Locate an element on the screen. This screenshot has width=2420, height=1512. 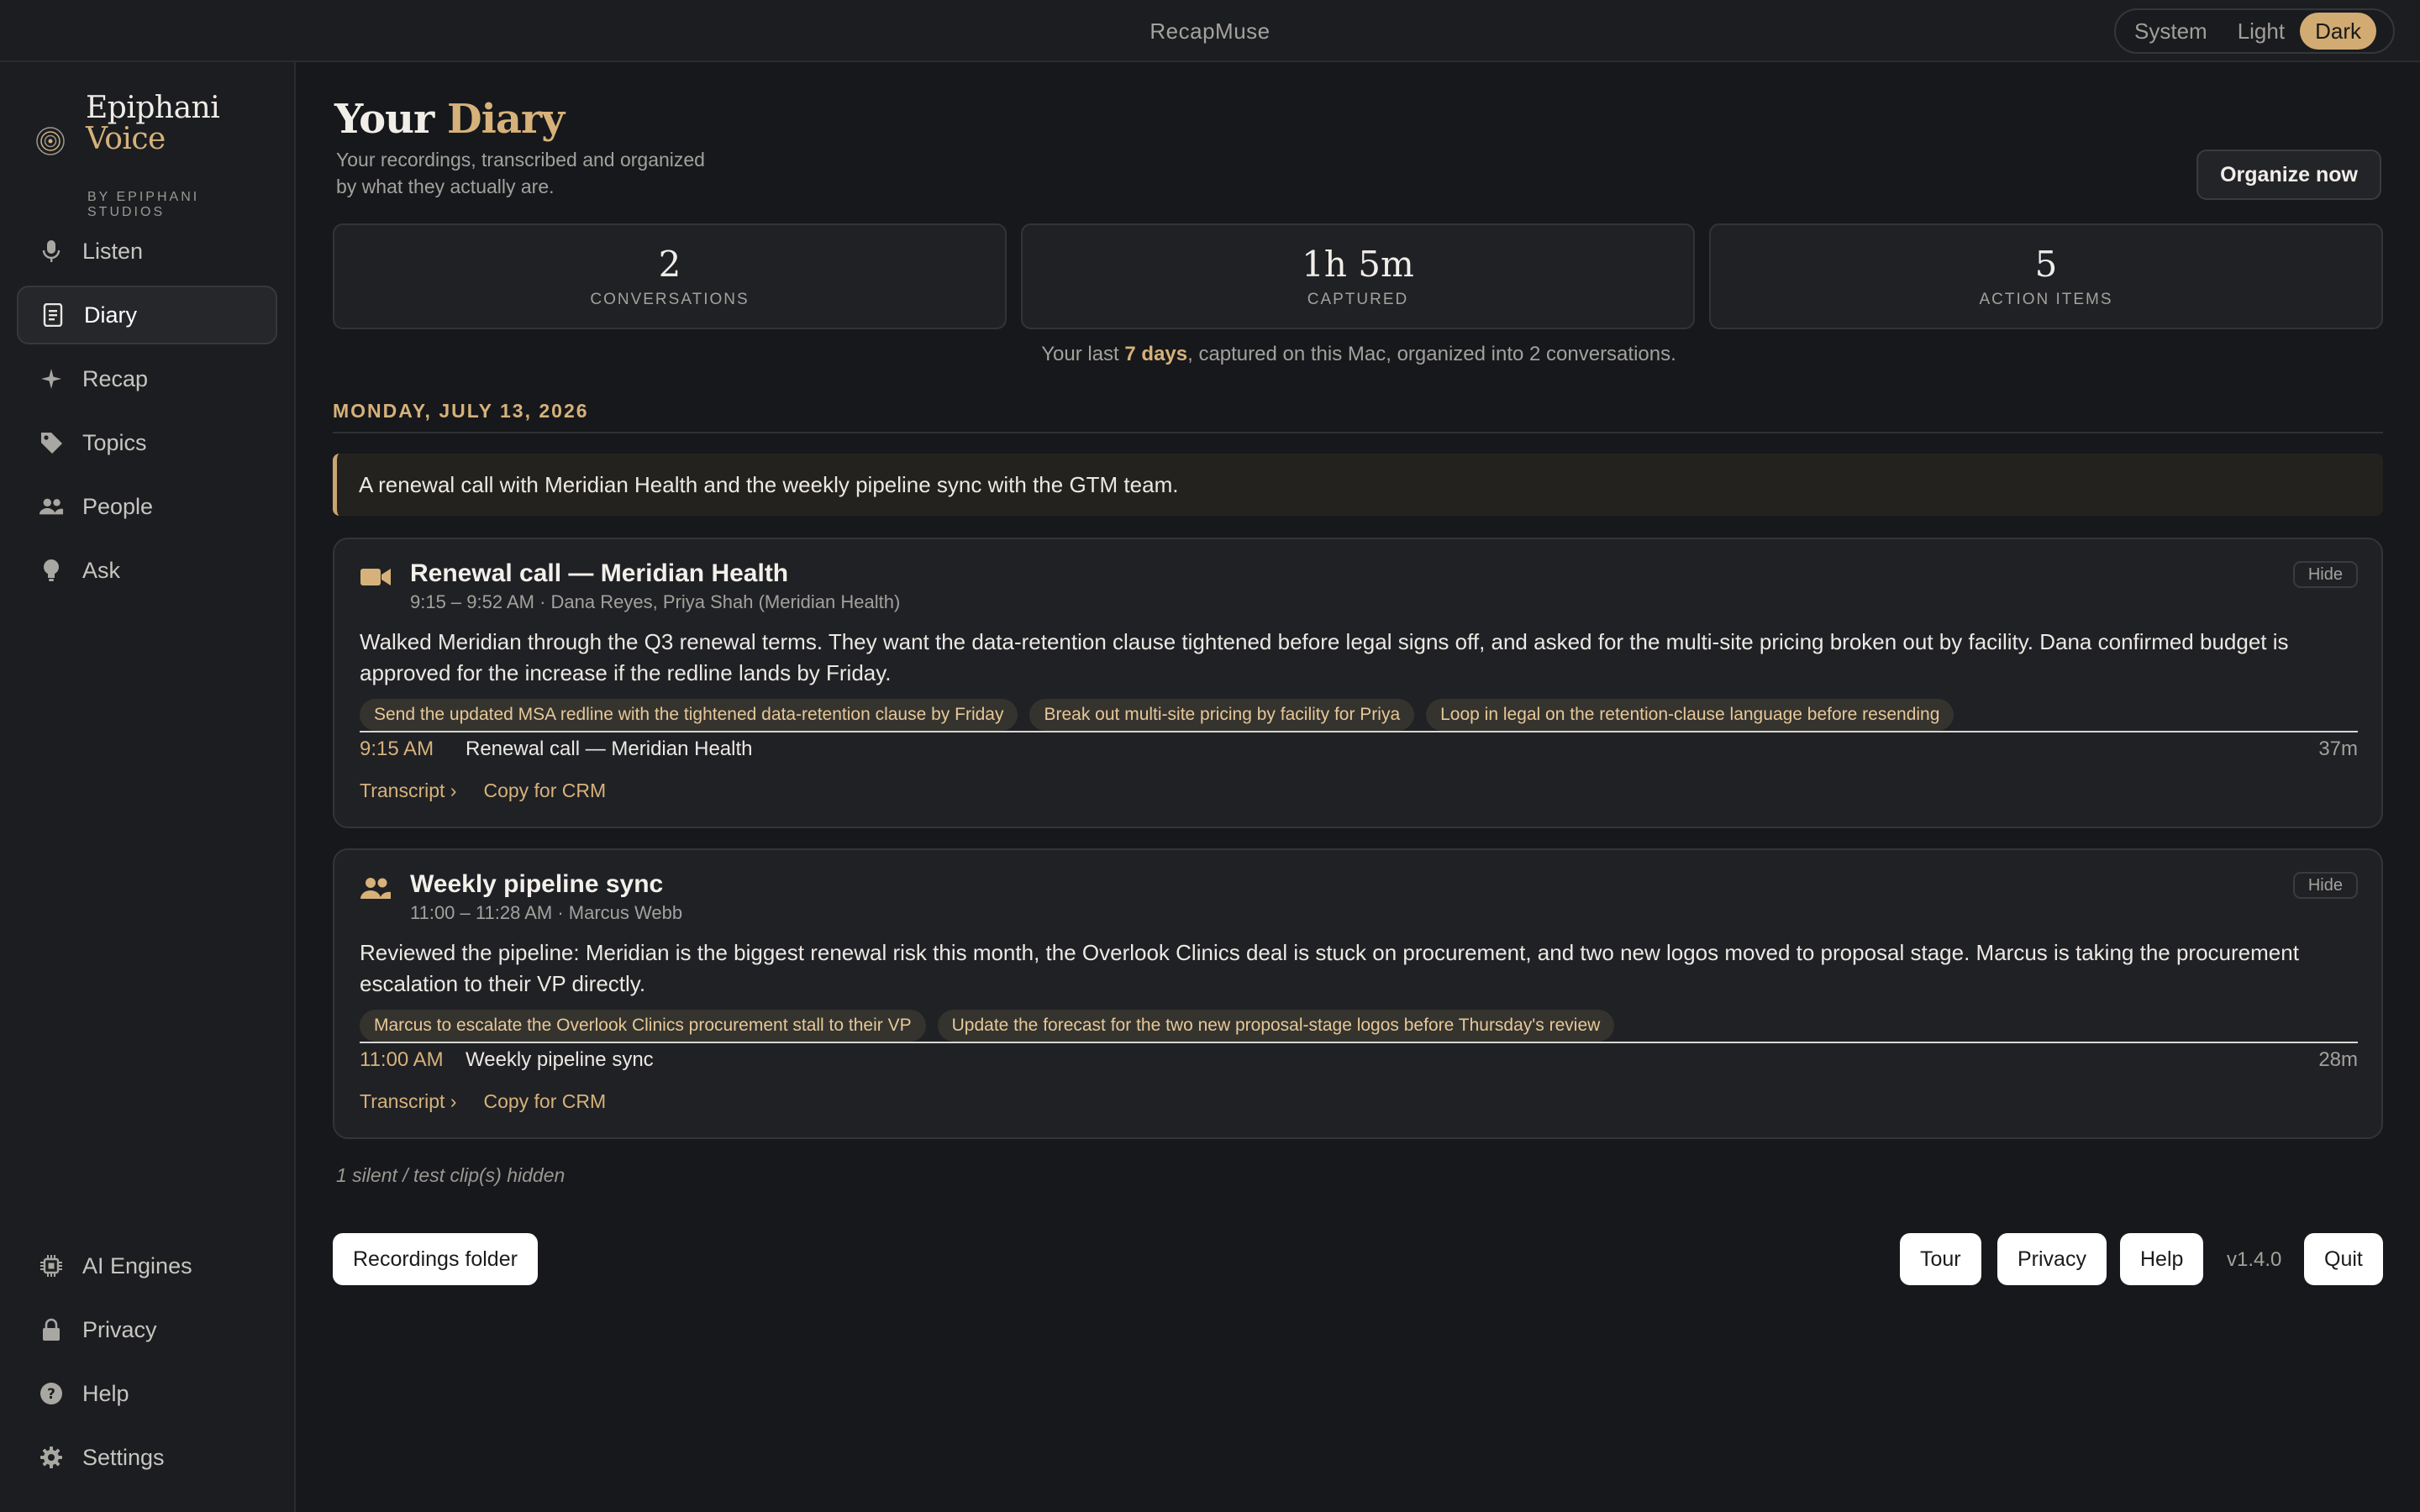
stat-value: 5 is located at coordinates (2046, 264).